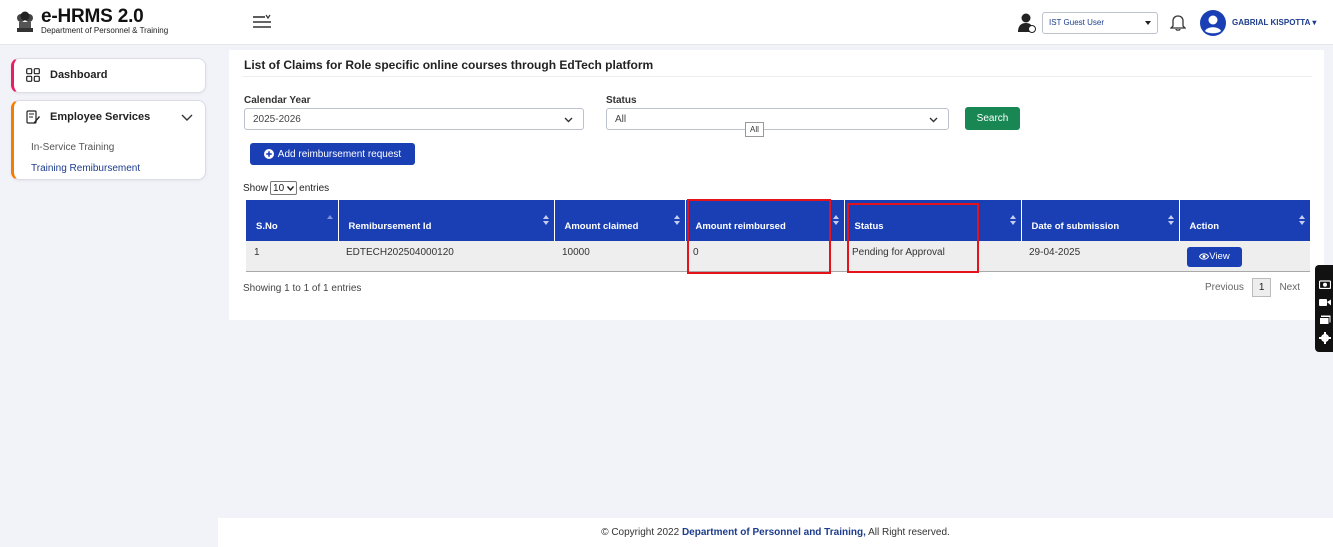 The width and height of the screenshot is (1333, 547). I want to click on add-reimbursement-button: Add reimbursement request, so click(332, 154).